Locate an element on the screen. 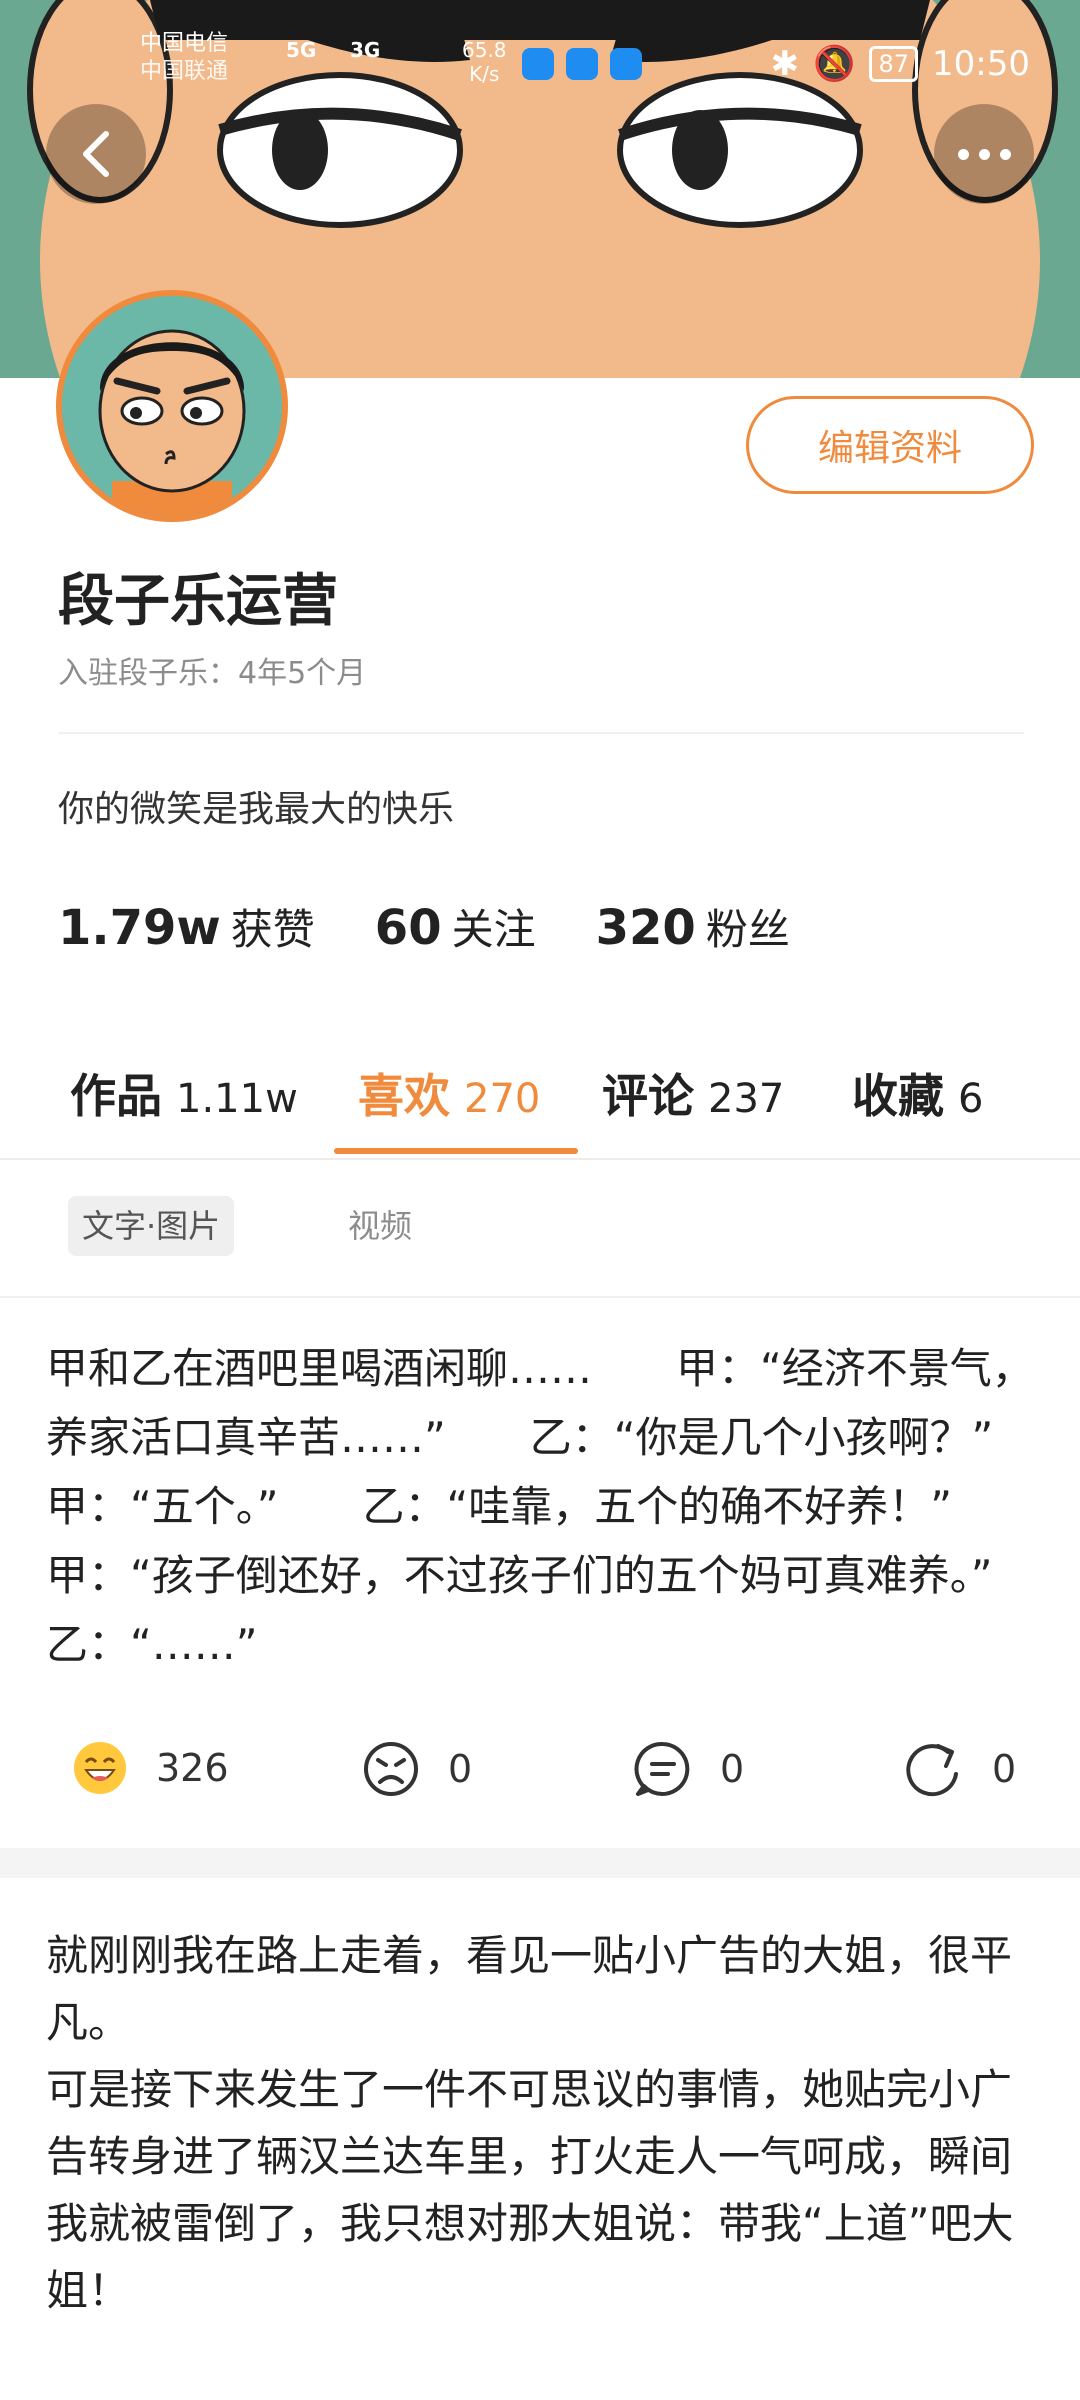 This screenshot has height=2400, width=1080. join-duration: 入驻段子乐：4年5个月 is located at coordinates (212, 673).